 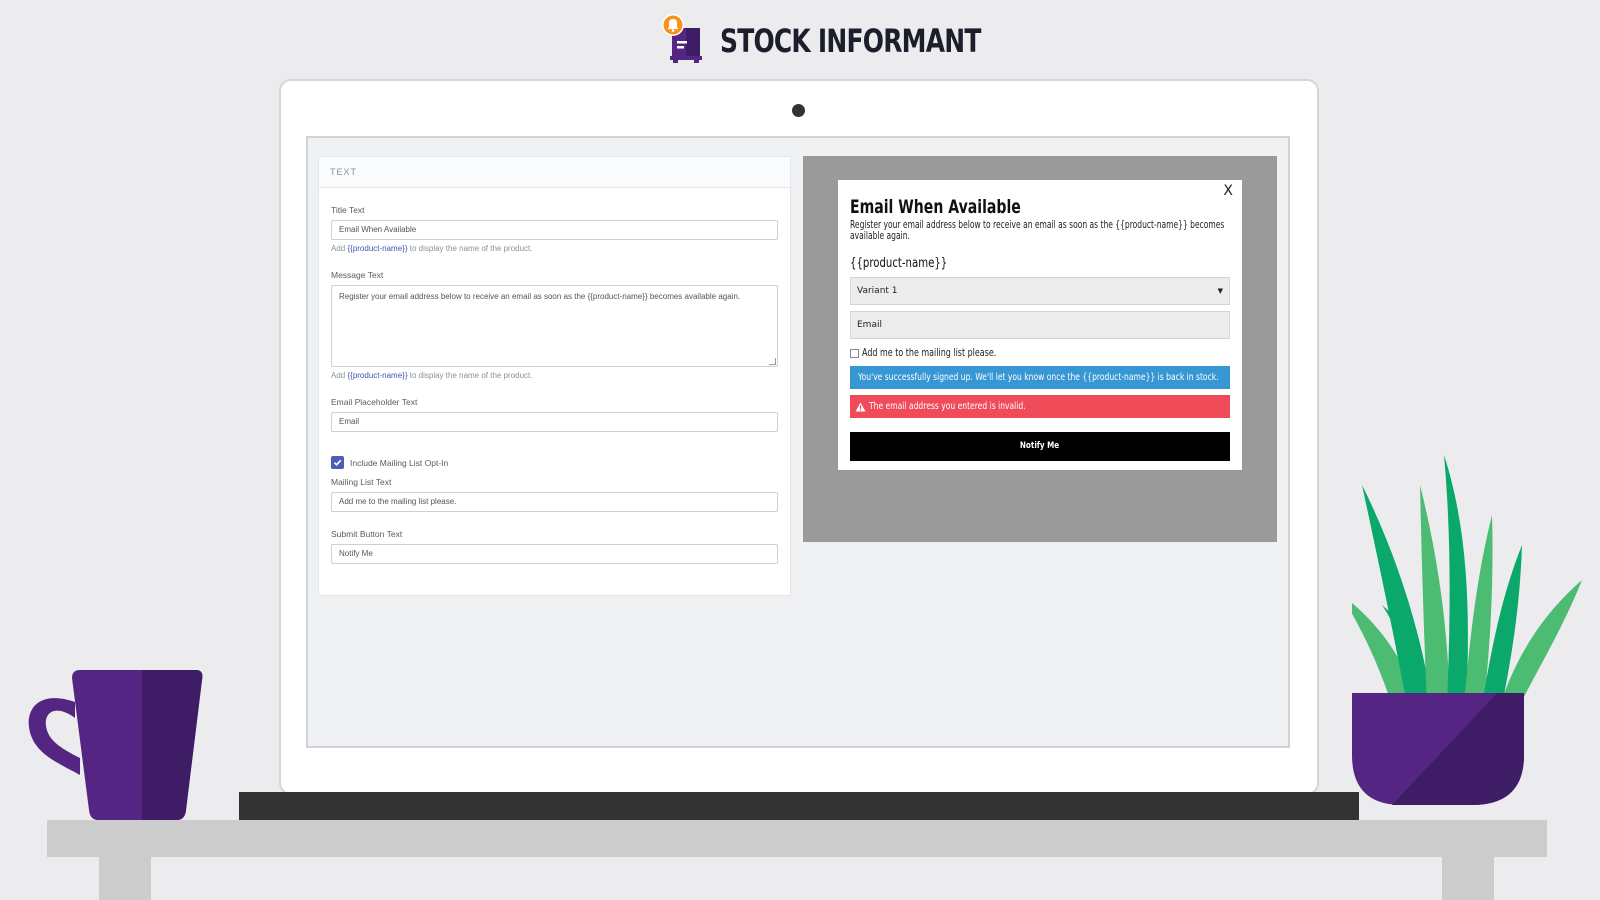 What do you see at coordinates (772, 361) in the screenshot?
I see `resize-grip-icon` at bounding box center [772, 361].